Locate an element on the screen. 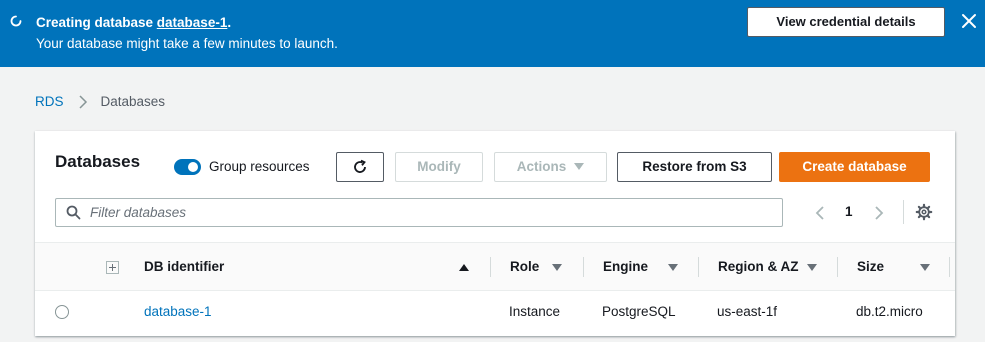 Image resolution: width=985 pixels, height=342 pixels. caret-down-icon is located at coordinates (579, 166).